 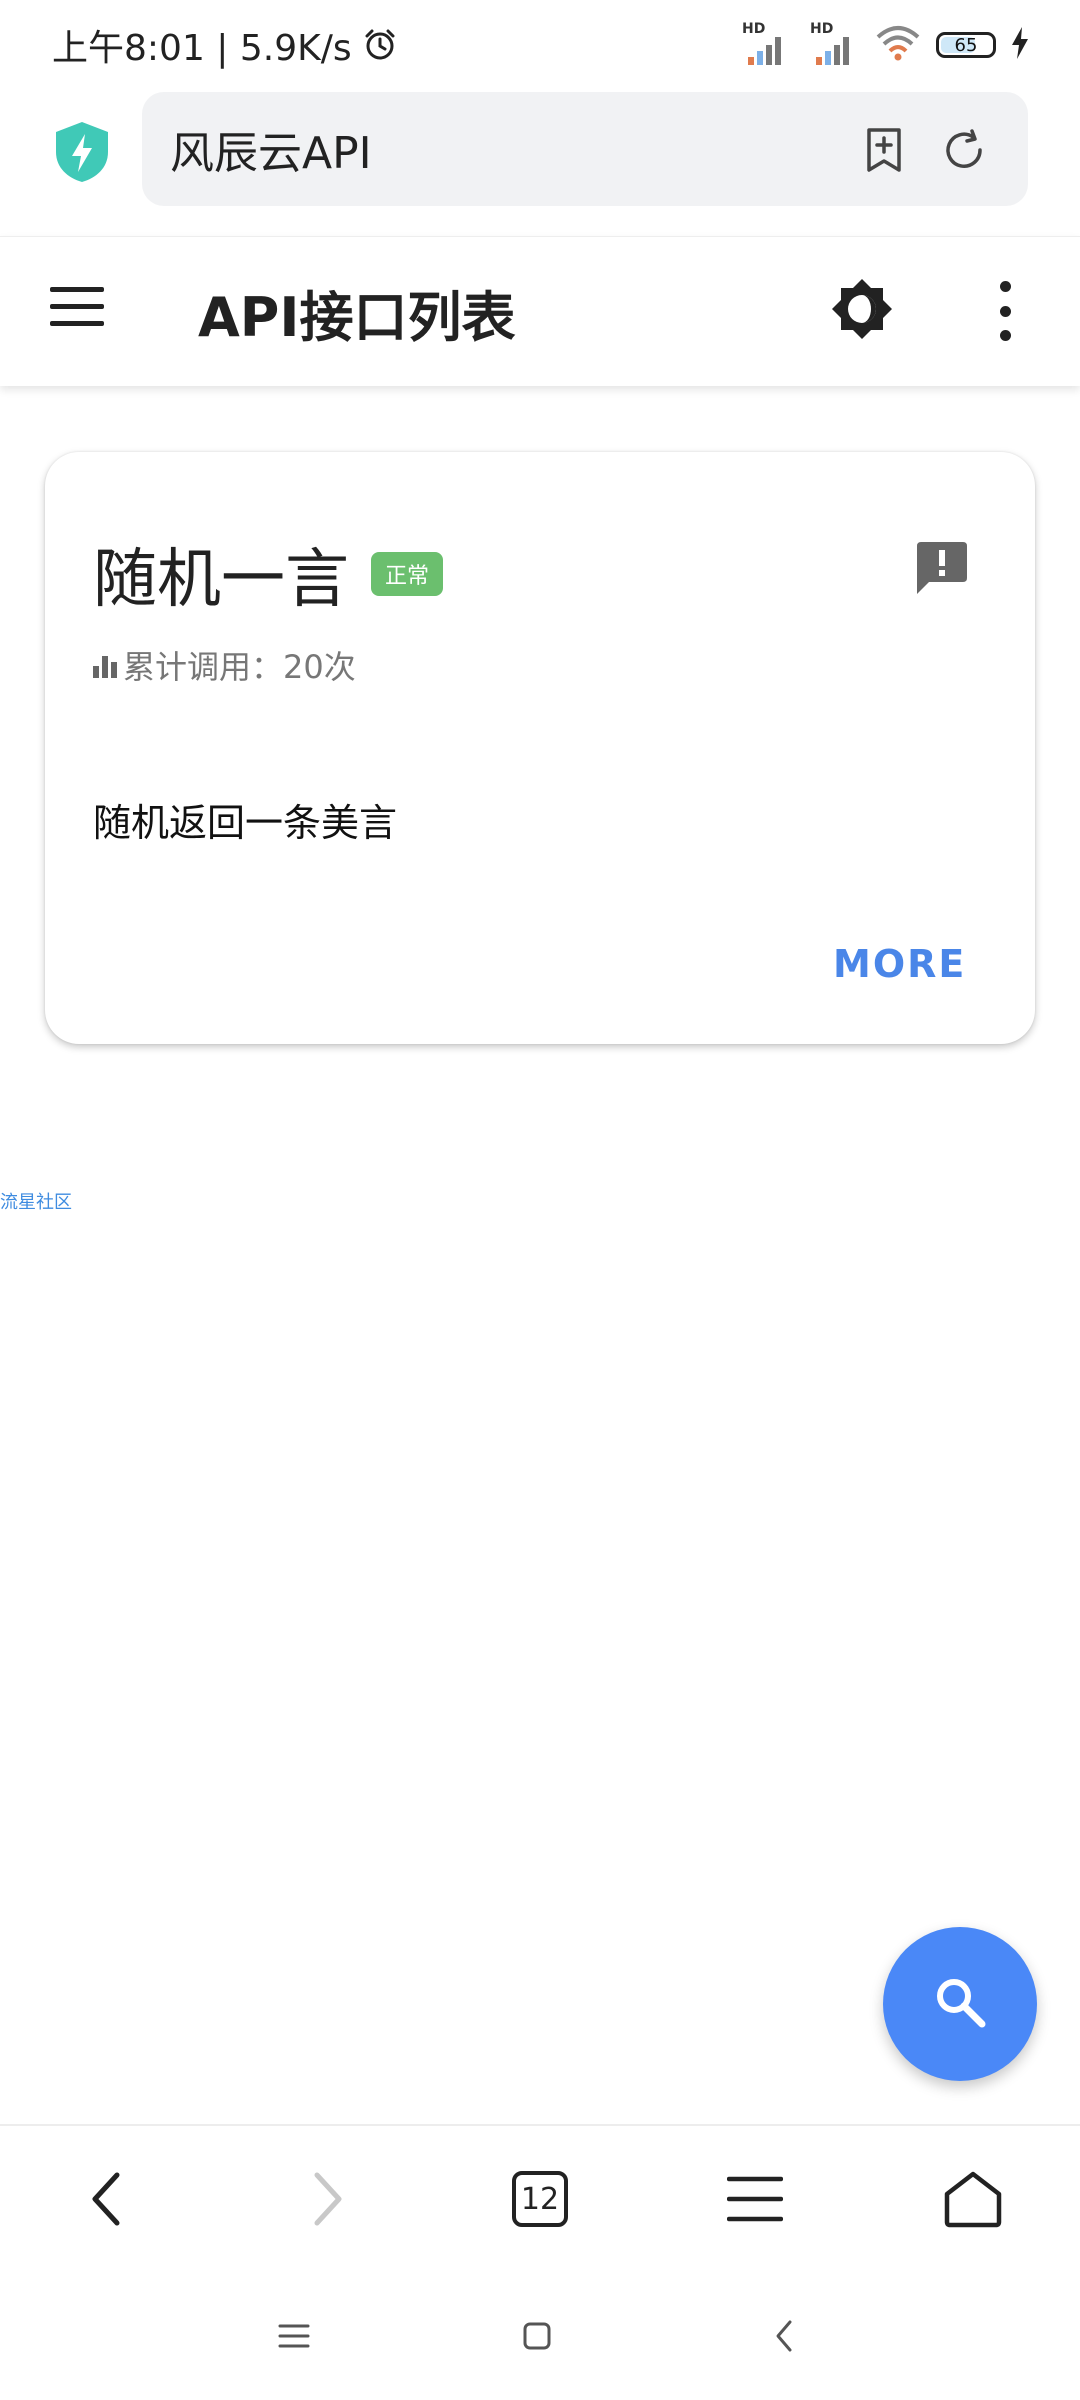 I want to click on battery-icon: 65, so click(x=966, y=45).